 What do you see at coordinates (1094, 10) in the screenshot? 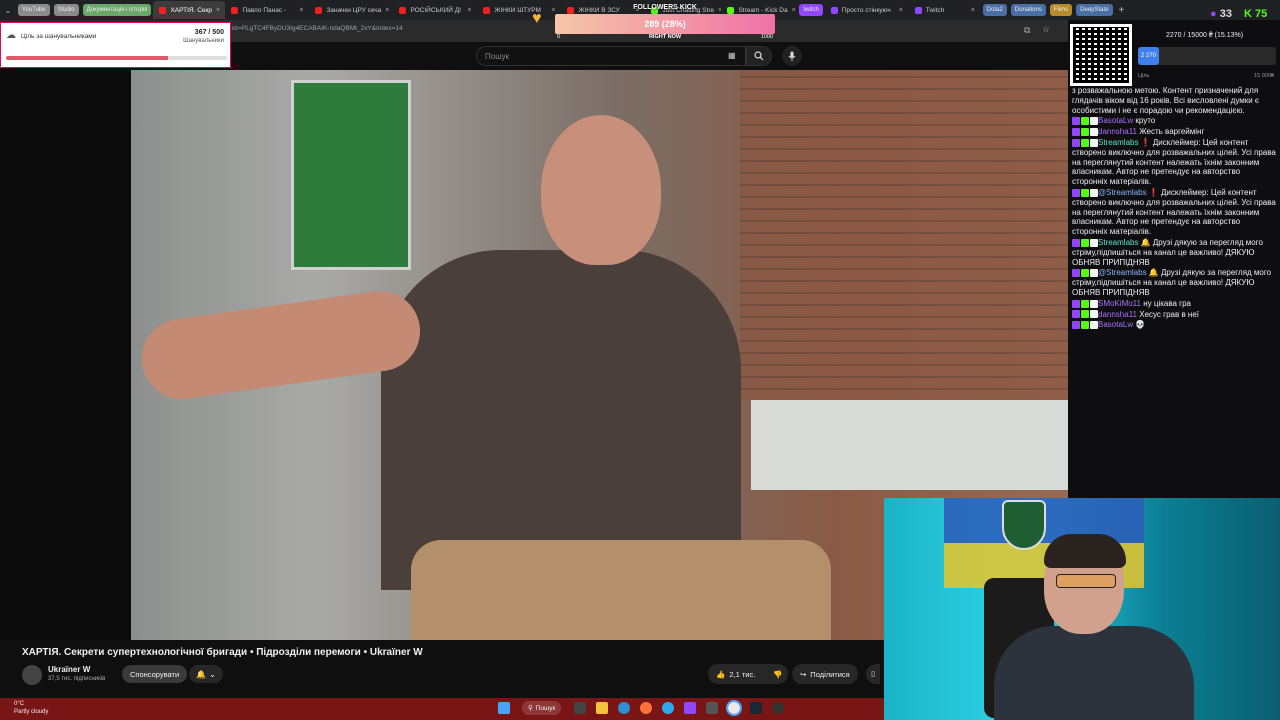
I see `bookmark-deepstate: DeepState` at bounding box center [1094, 10].